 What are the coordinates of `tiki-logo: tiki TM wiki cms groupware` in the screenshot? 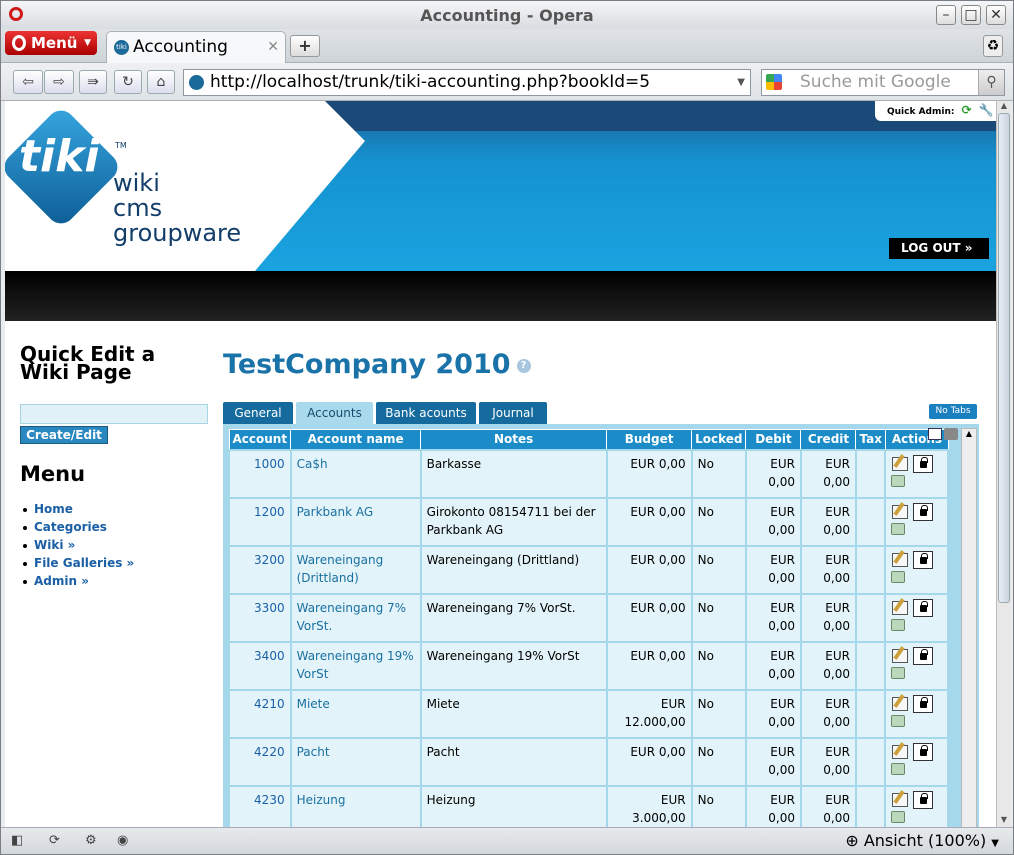 It's located at (185, 186).